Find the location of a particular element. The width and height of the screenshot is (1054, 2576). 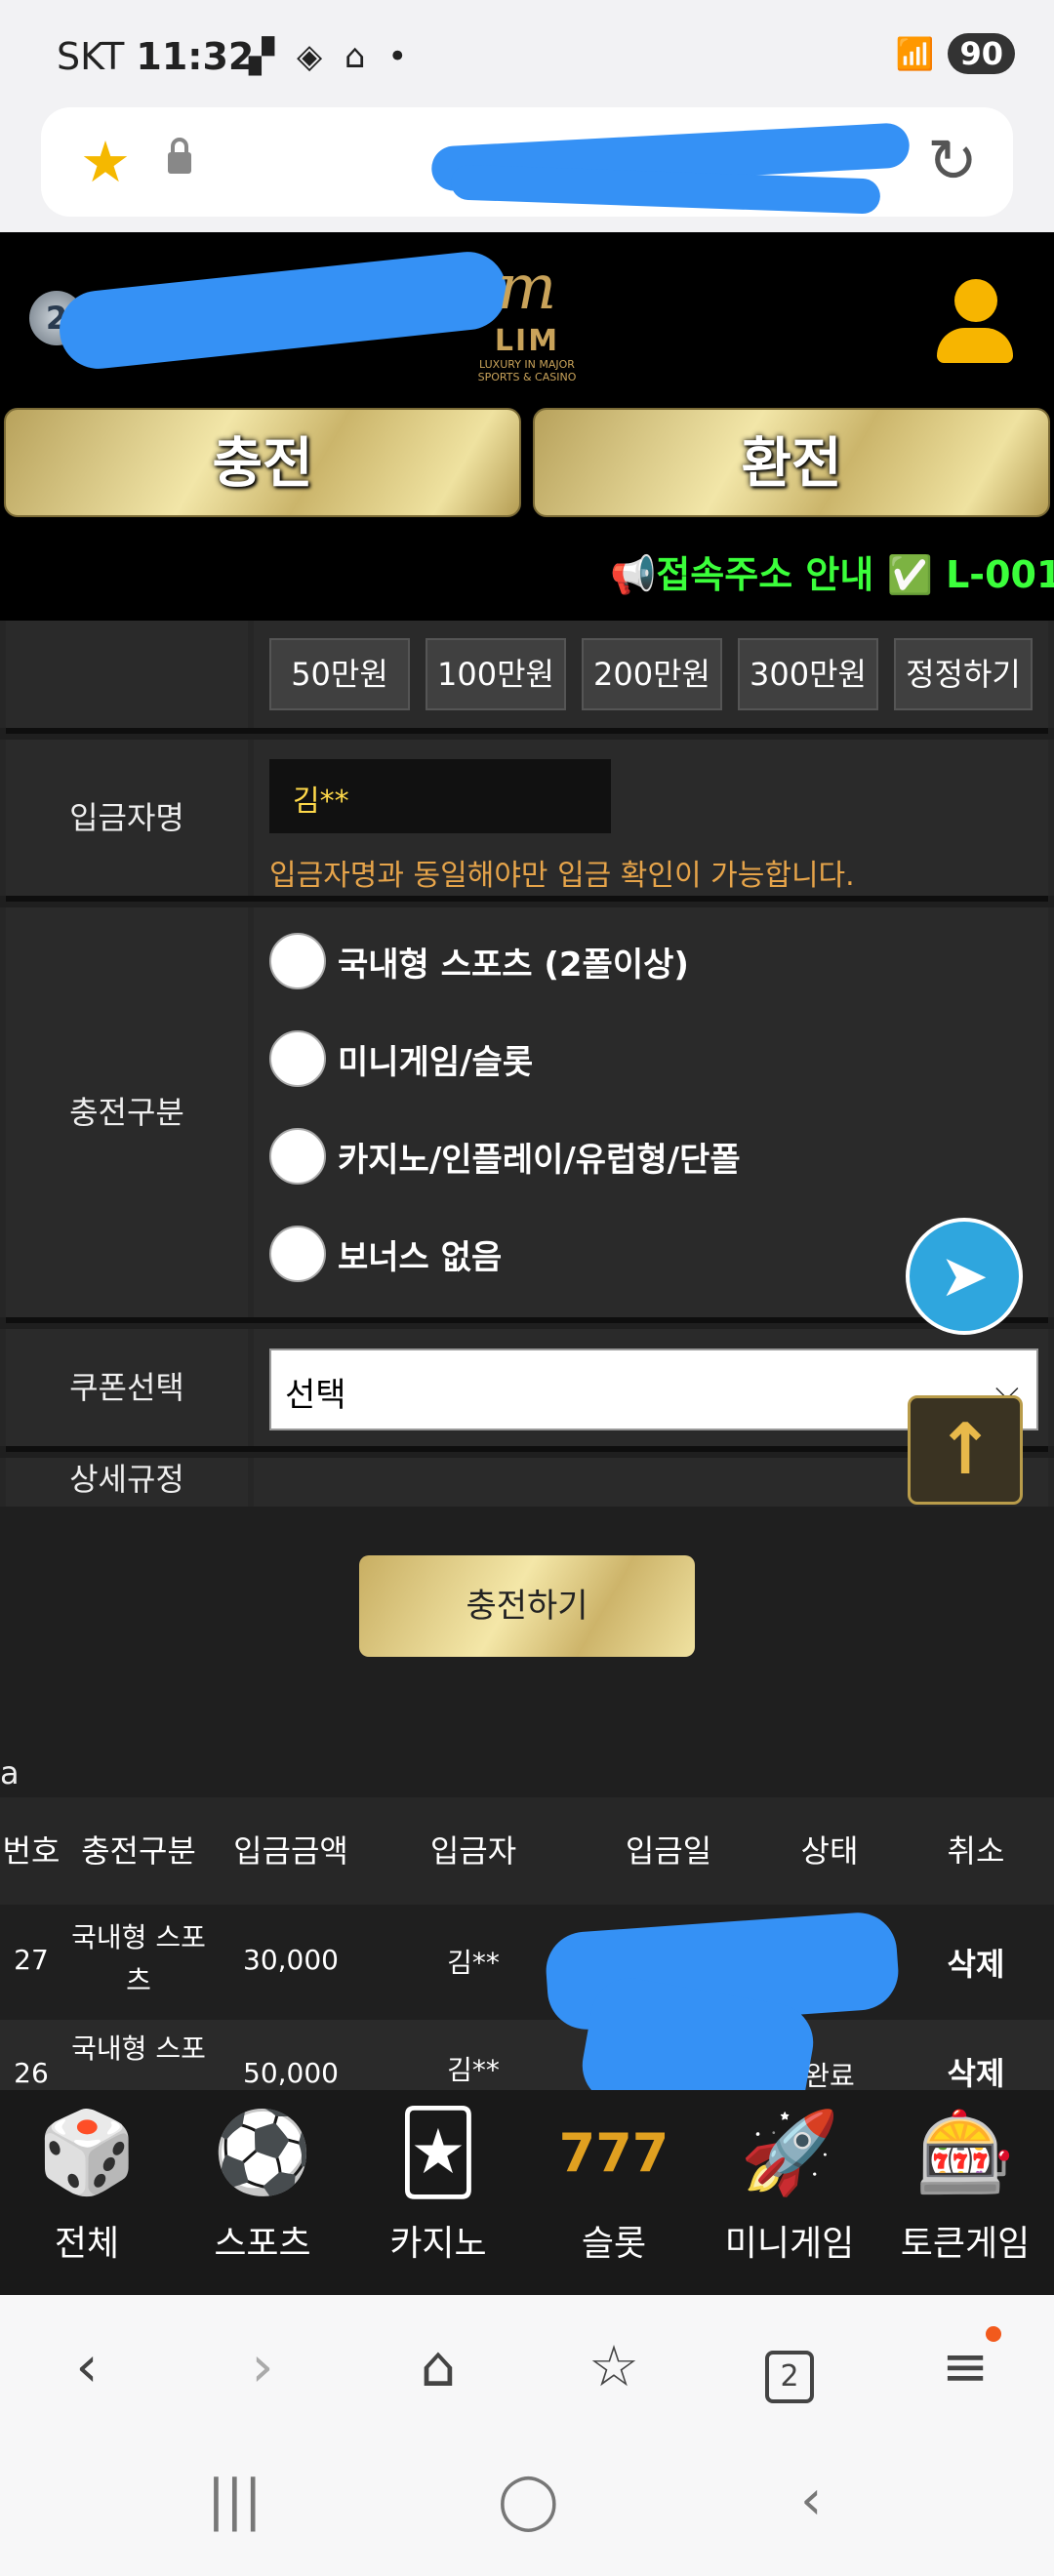

logo-subtitle: LUXURY IN MAJOR is located at coordinates (527, 364).